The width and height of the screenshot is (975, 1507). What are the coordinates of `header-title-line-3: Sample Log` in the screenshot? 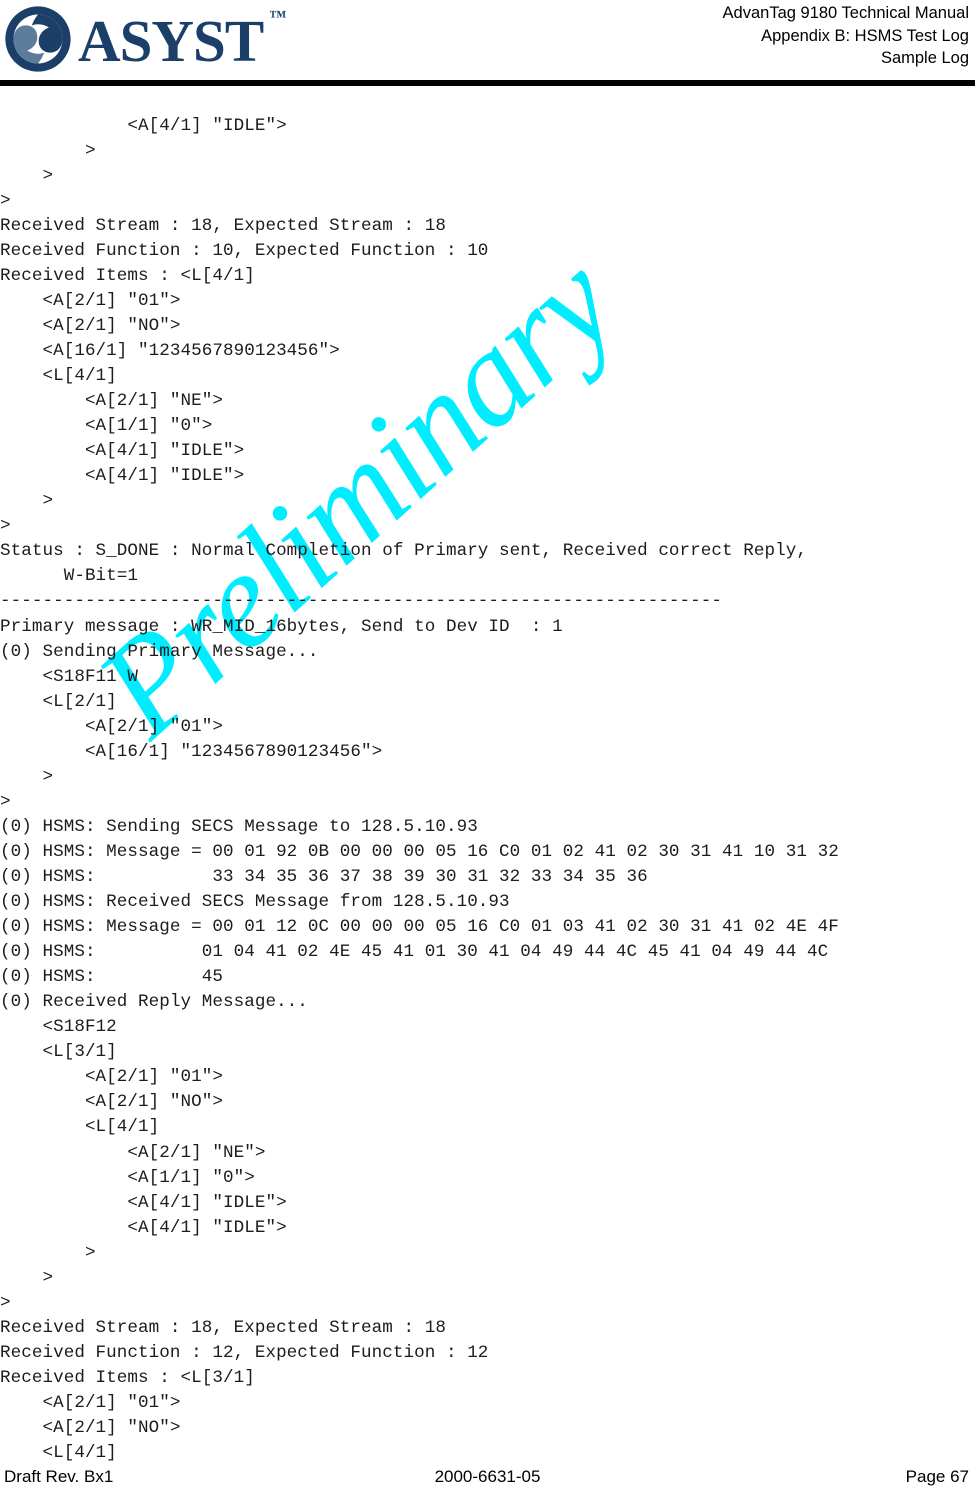 It's located at (924, 58).